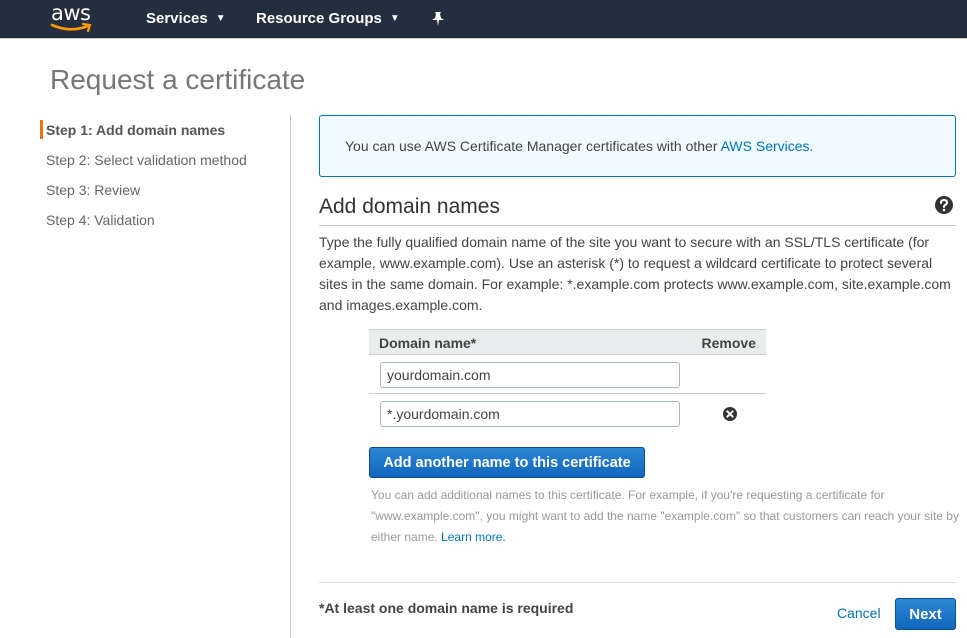  What do you see at coordinates (637, 582) in the screenshot?
I see `footer-divider` at bounding box center [637, 582].